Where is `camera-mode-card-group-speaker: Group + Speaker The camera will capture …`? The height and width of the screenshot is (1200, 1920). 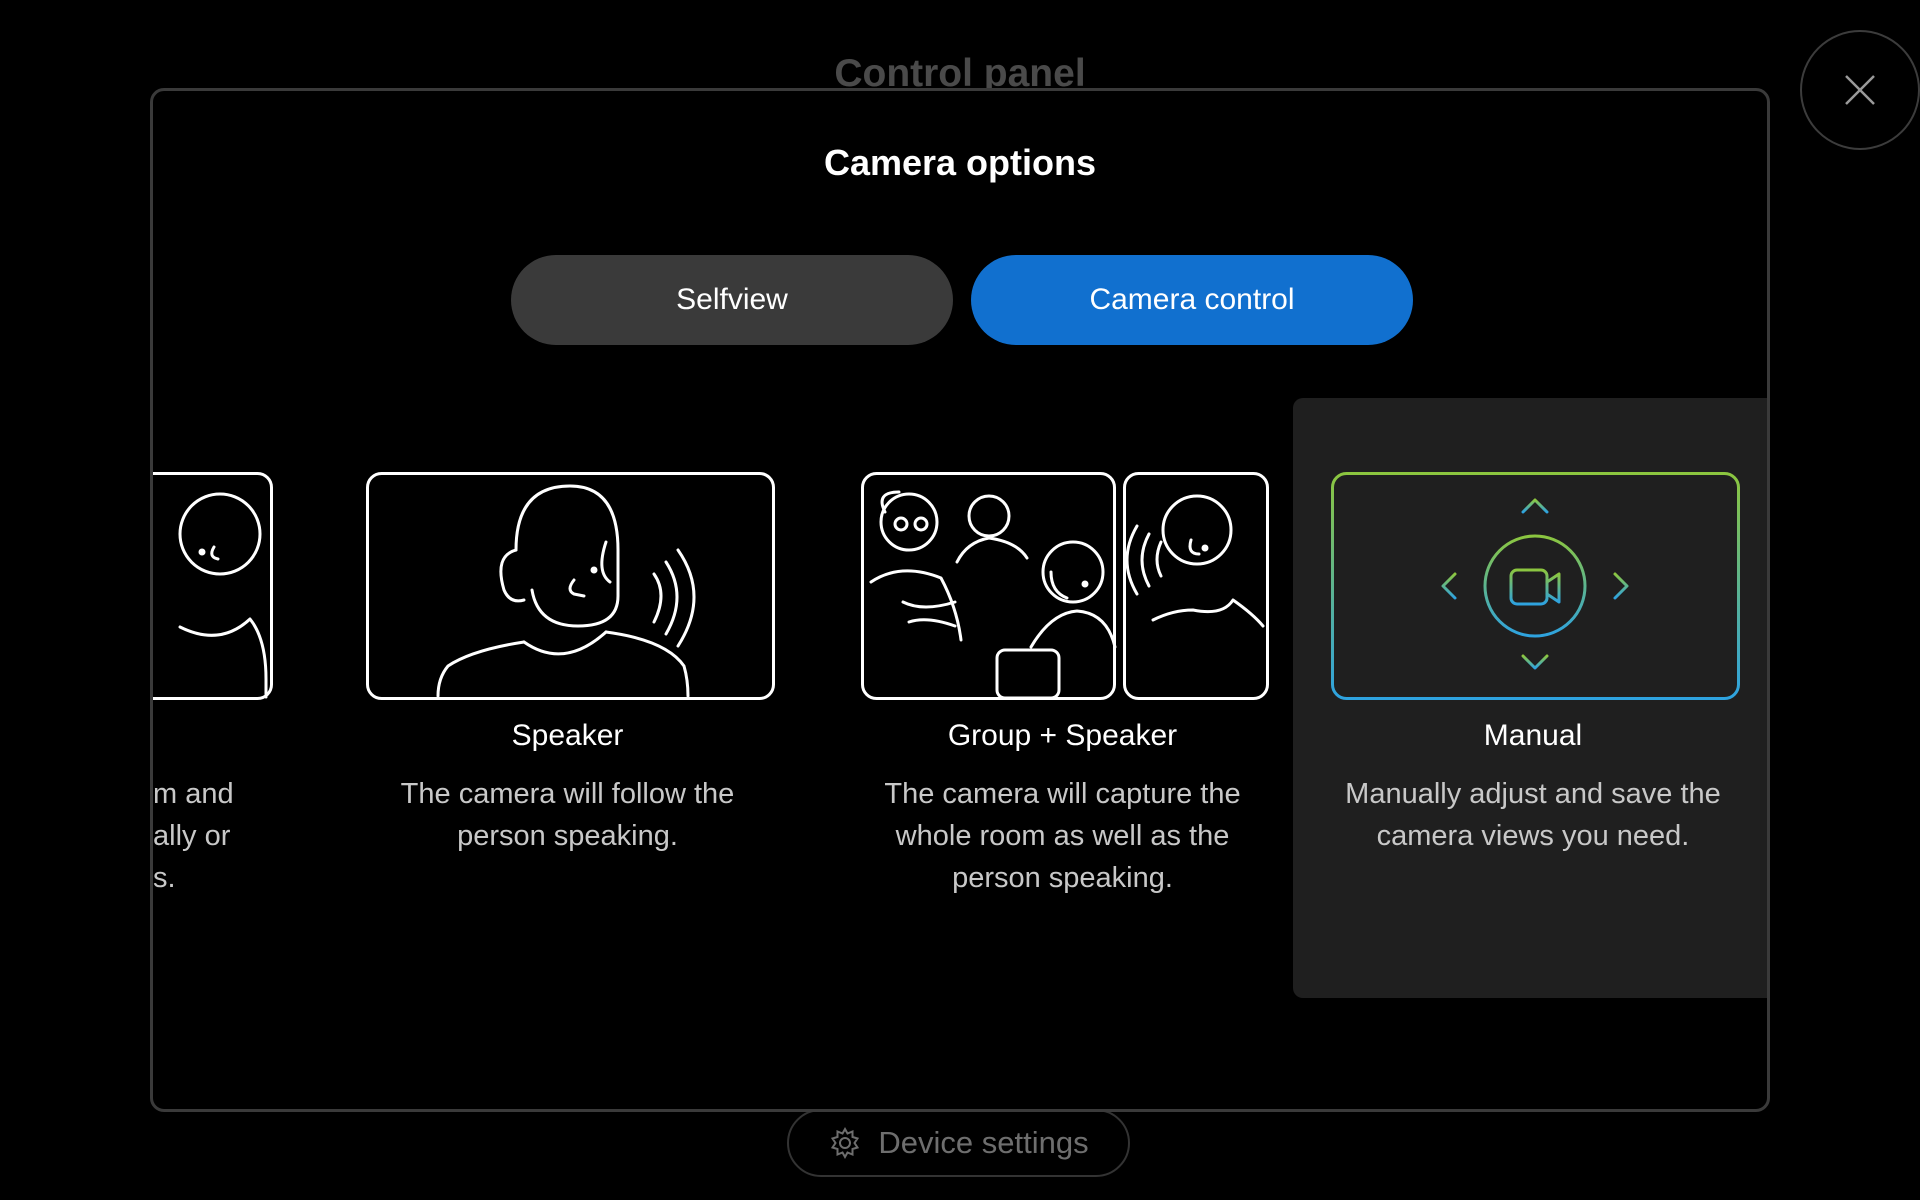
camera-mode-card-group-speaker: Group + Speaker The camera will capture … is located at coordinates (1062, 698).